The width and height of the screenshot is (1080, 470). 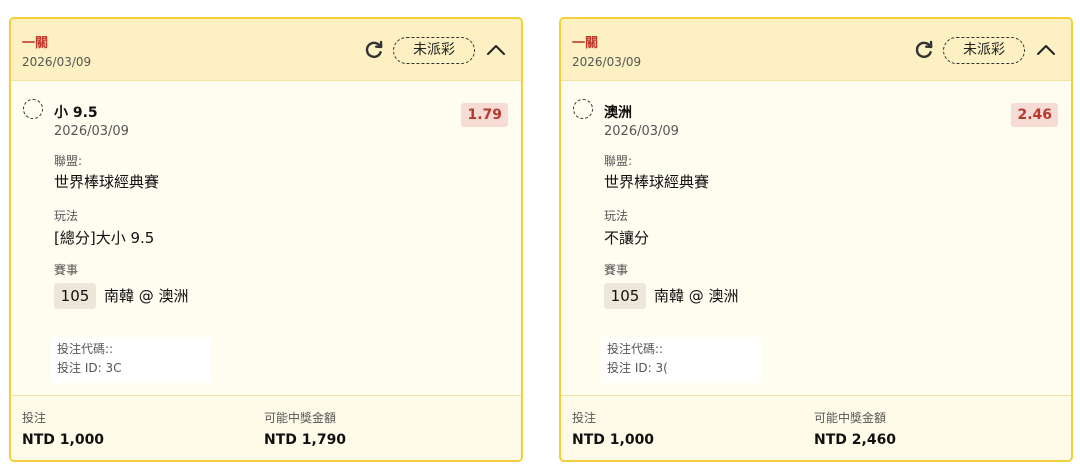 I want to click on potential-win-value: NTD 2,460, so click(x=855, y=440).